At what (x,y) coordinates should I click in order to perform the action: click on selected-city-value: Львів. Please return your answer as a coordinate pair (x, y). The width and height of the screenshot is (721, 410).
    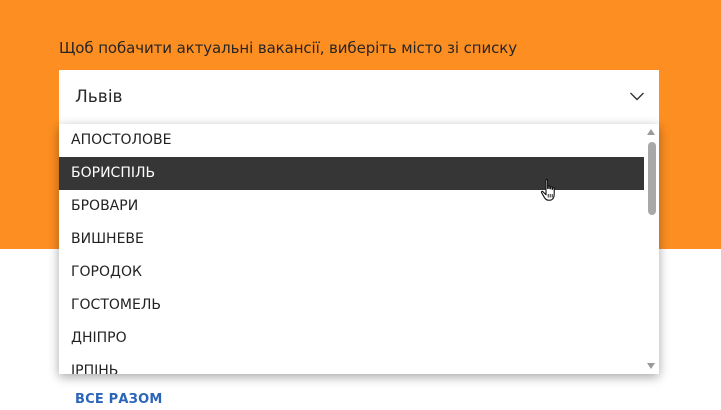
    Looking at the image, I should click on (99, 97).